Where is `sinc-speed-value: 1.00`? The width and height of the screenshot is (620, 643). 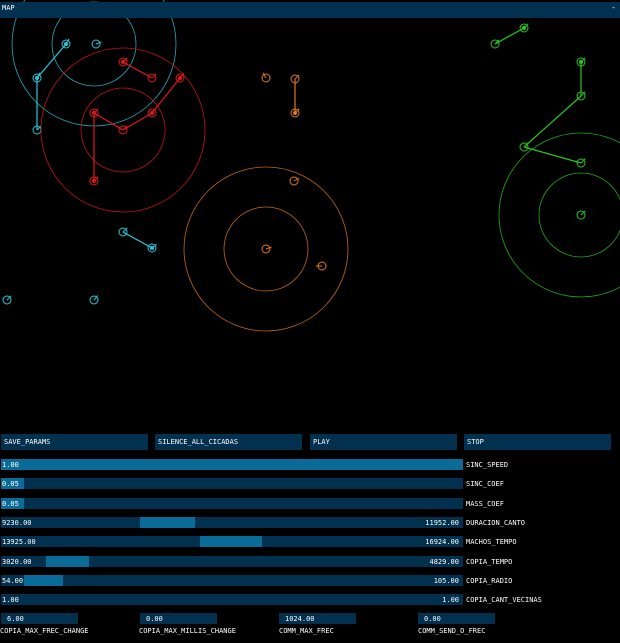
sinc-speed-value: 1.00 is located at coordinates (10, 465).